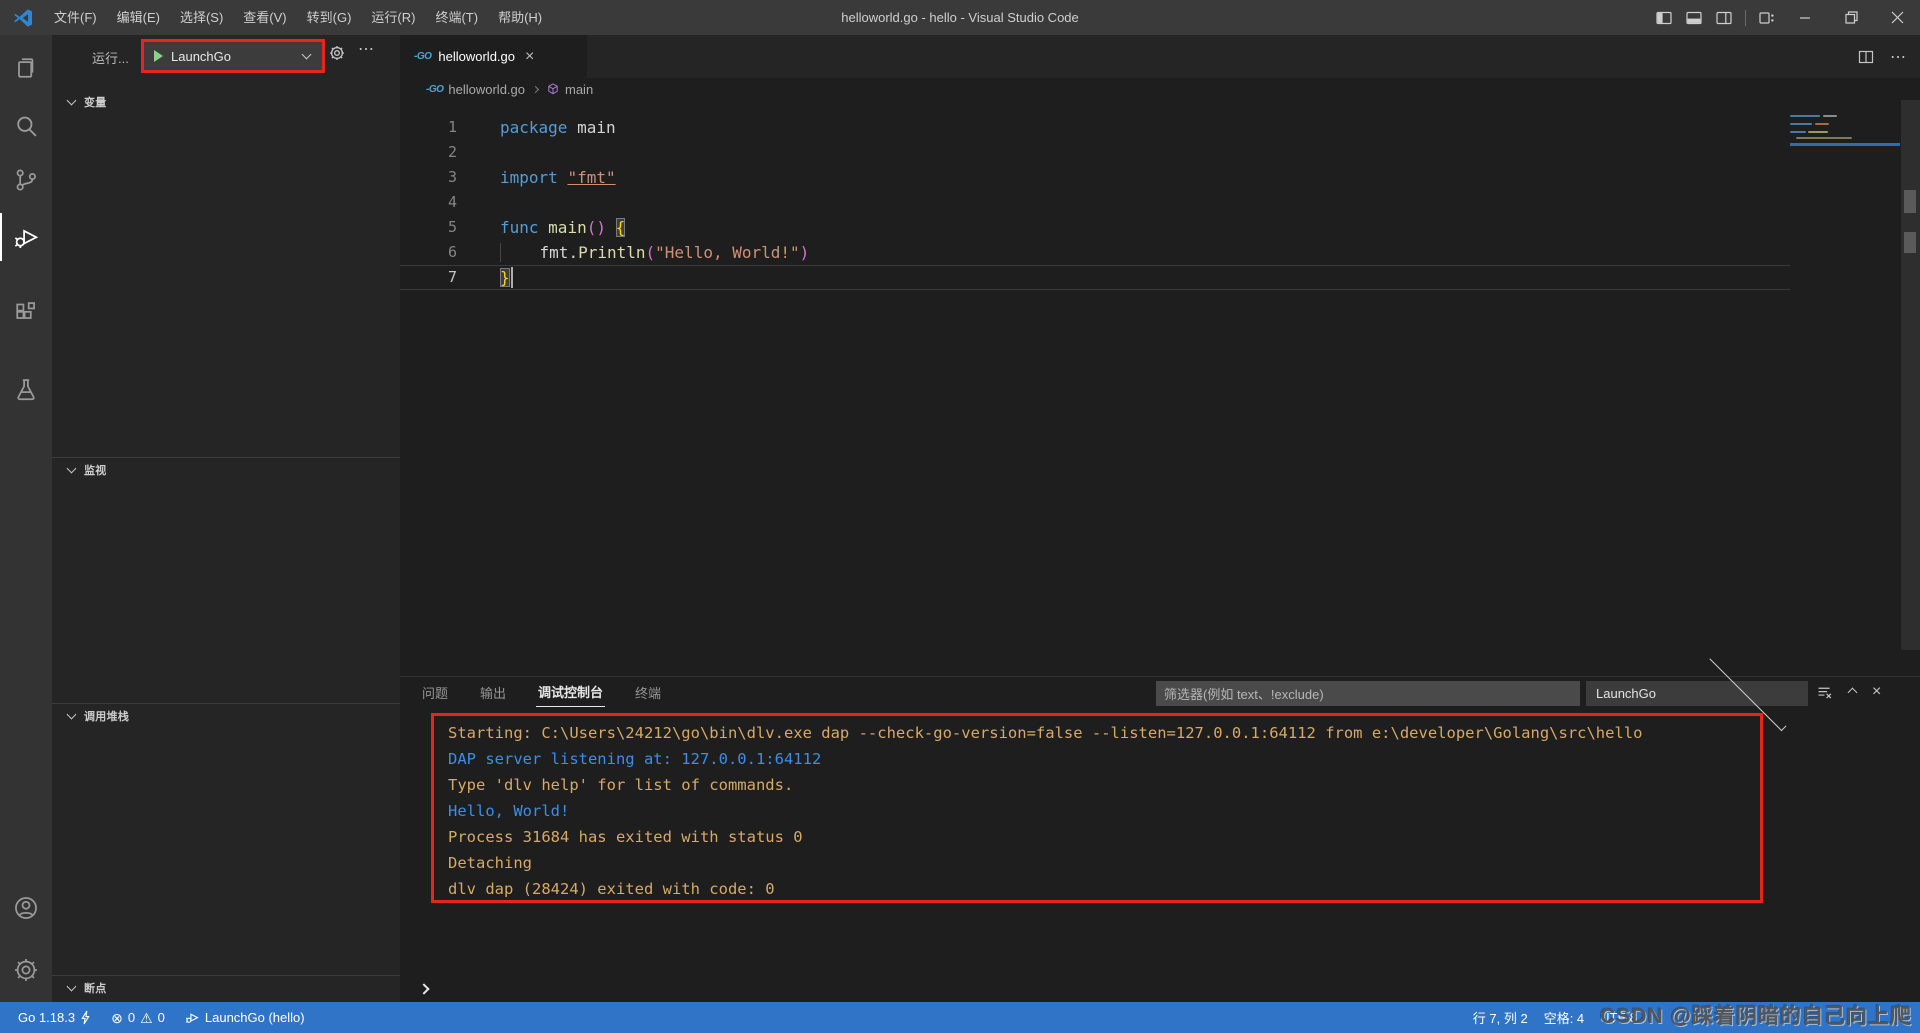  What do you see at coordinates (452, 152) in the screenshot?
I see `line-number: 2` at bounding box center [452, 152].